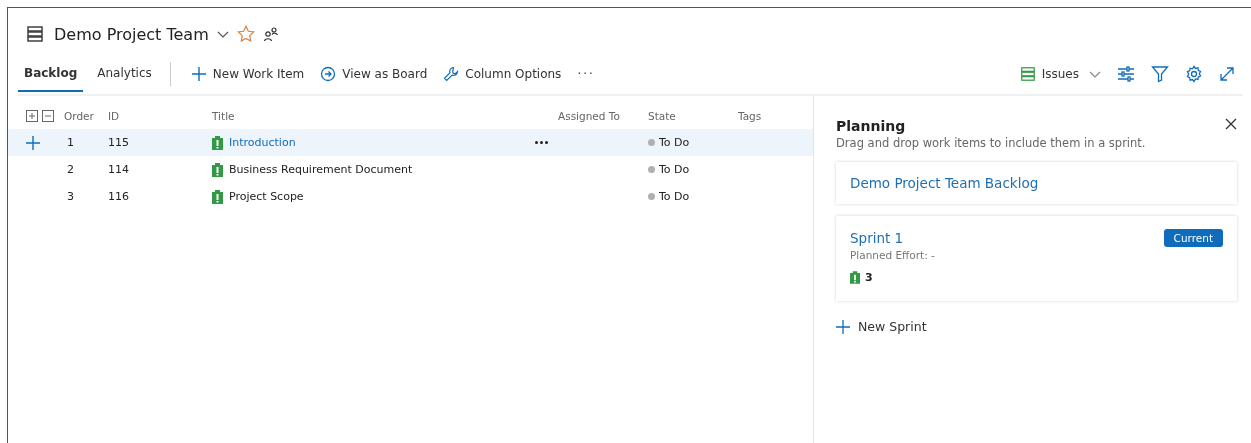  Describe the element at coordinates (603, 115) in the screenshot. I see `column-header: Assigned To` at that location.